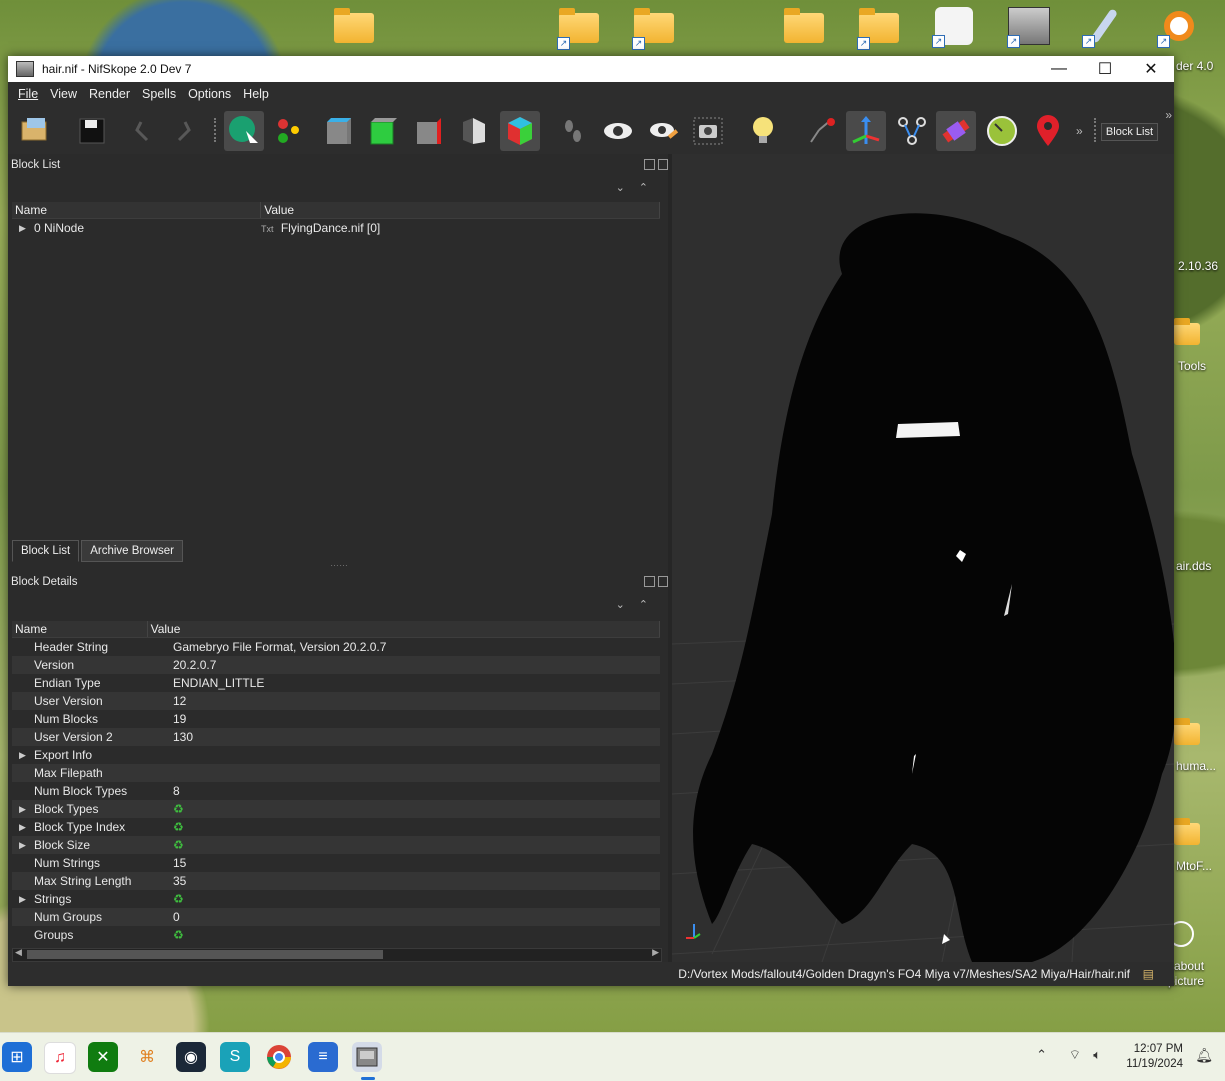 The height and width of the screenshot is (1081, 1225). Describe the element at coordinates (1002, 131) in the screenshot. I see `show-constraints-icon` at that location.